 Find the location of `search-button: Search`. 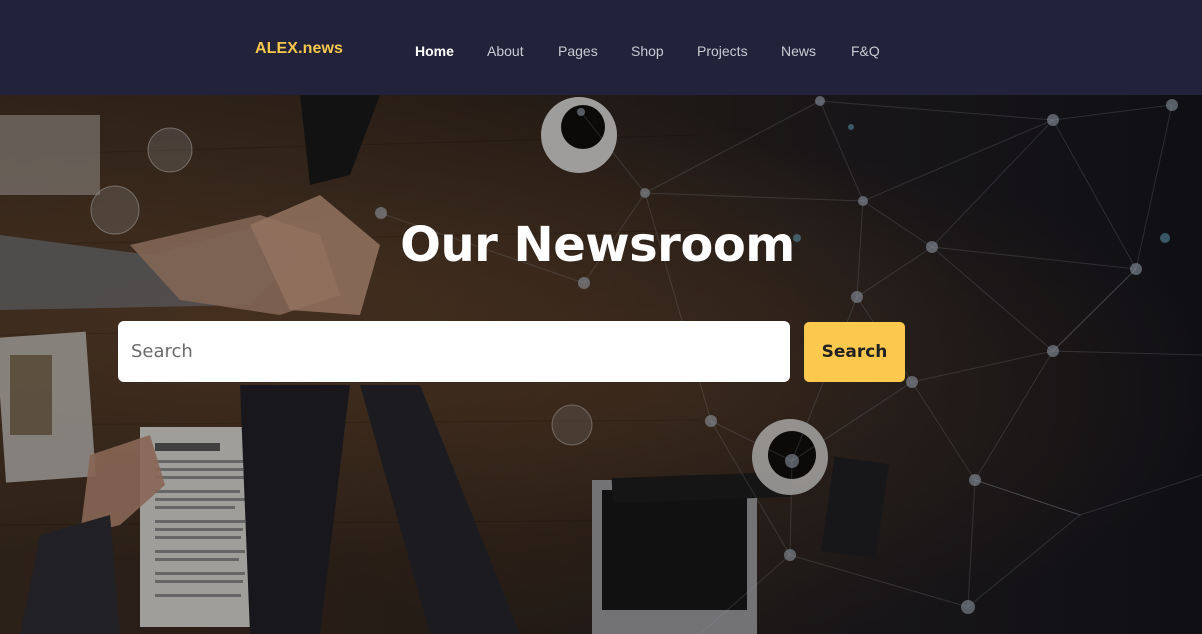

search-button: Search is located at coordinates (854, 352).